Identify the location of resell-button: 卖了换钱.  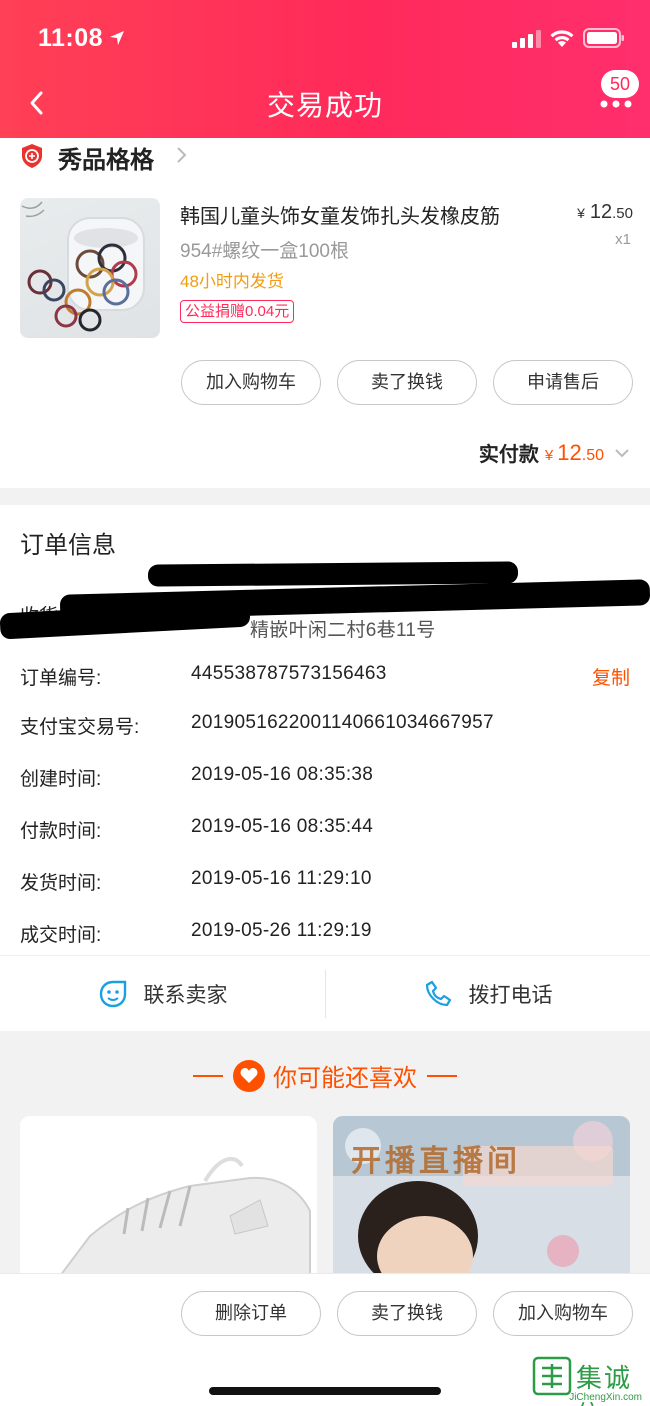
(407, 382).